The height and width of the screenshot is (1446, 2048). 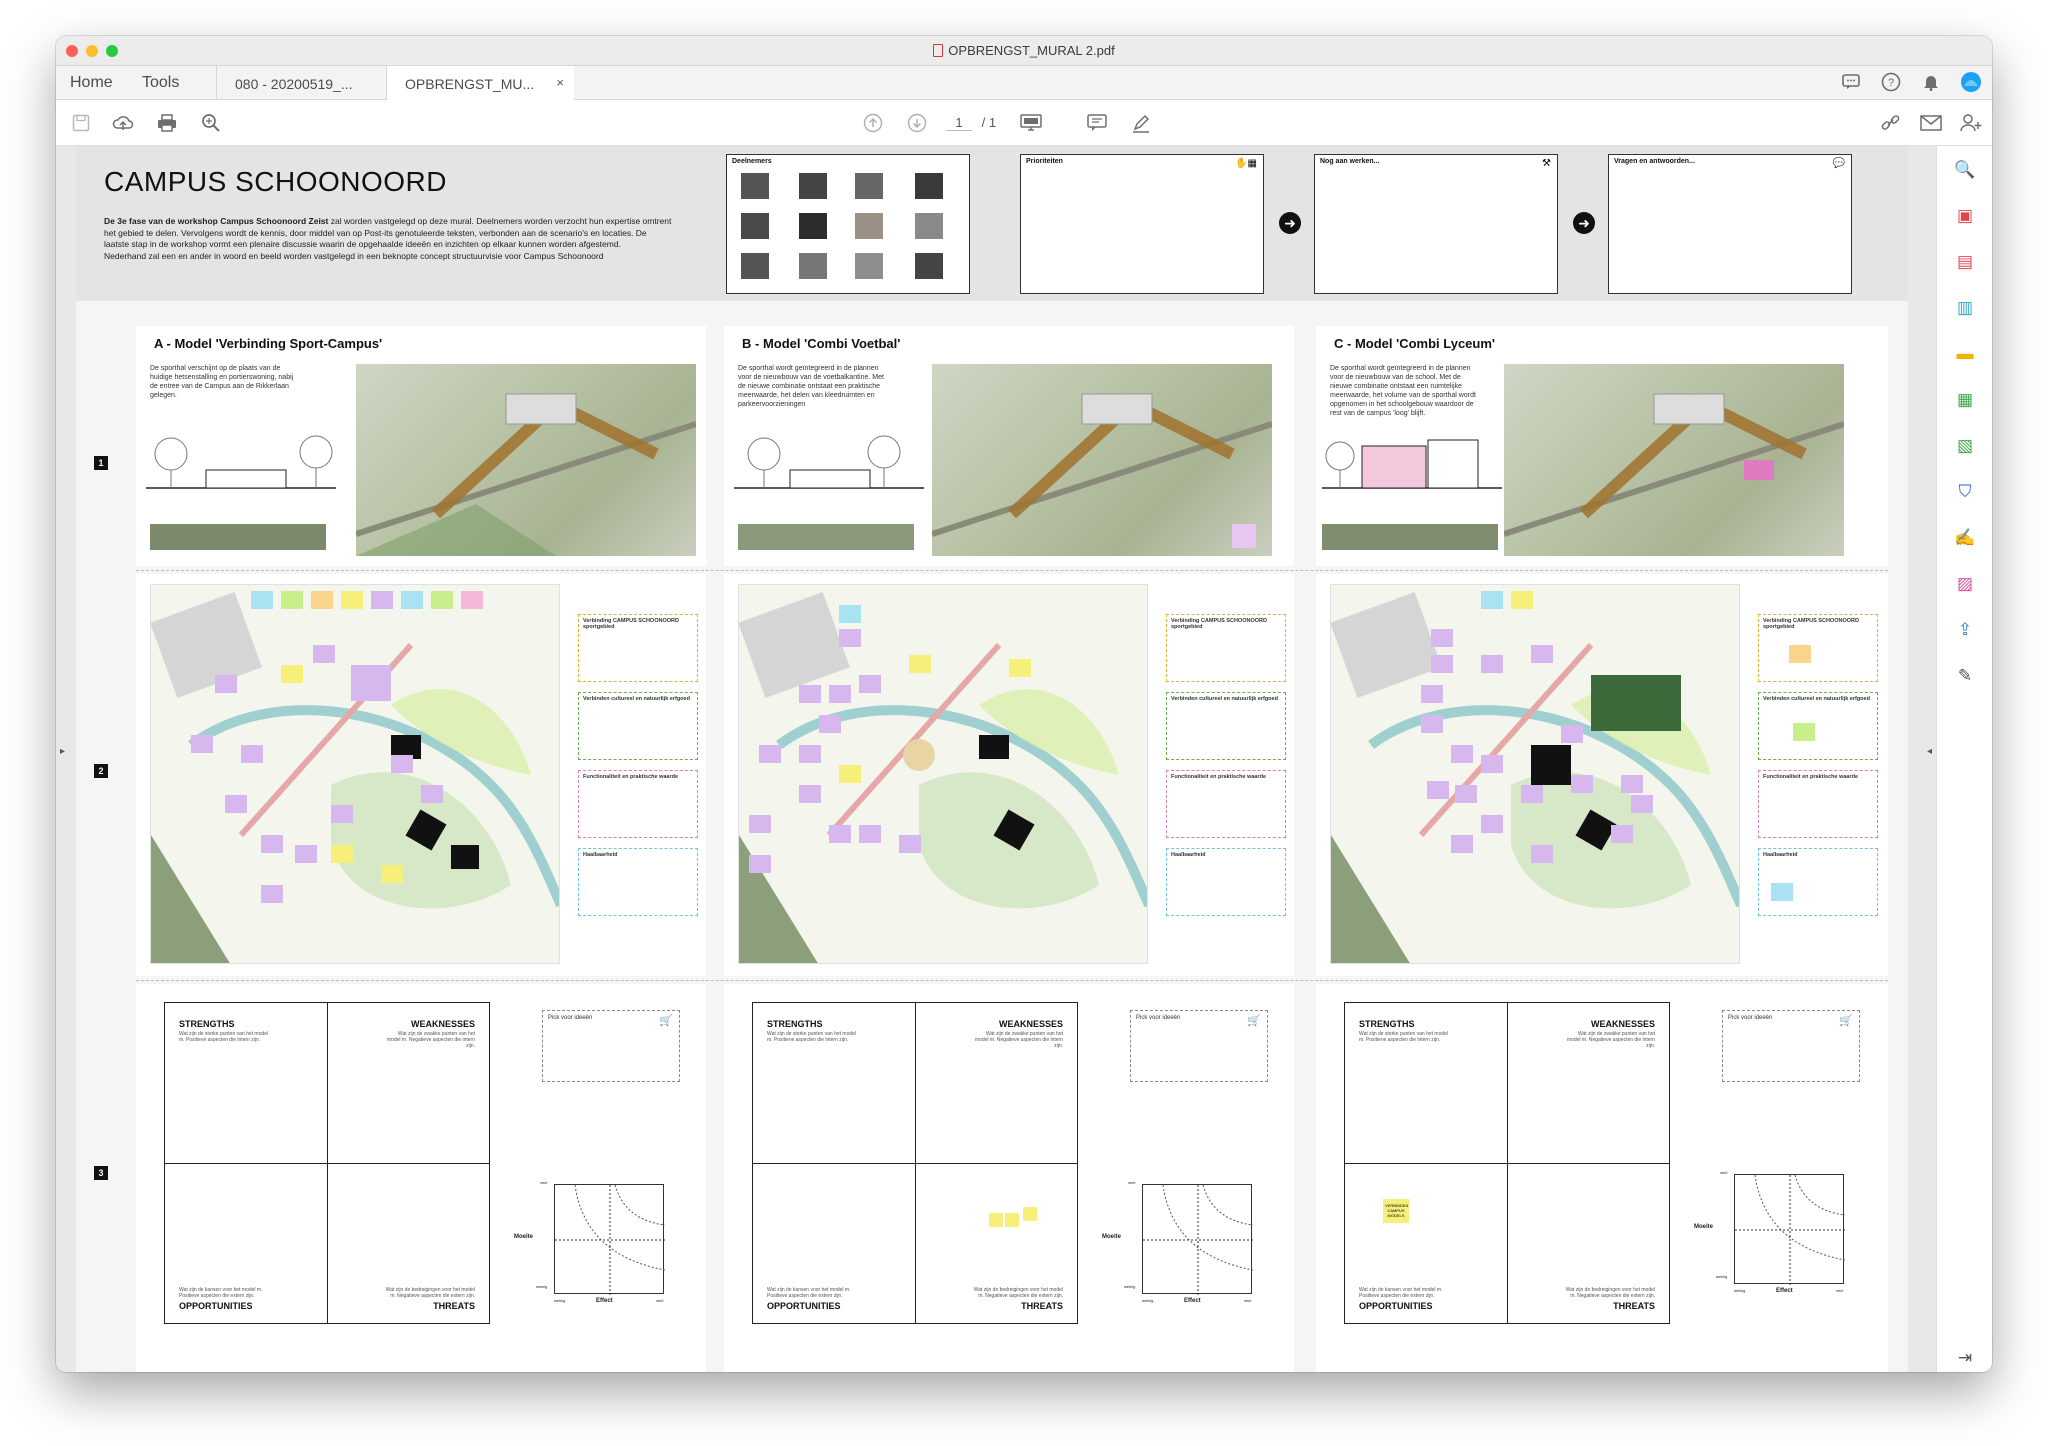 What do you see at coordinates (211, 123) in the screenshot?
I see `search-icon` at bounding box center [211, 123].